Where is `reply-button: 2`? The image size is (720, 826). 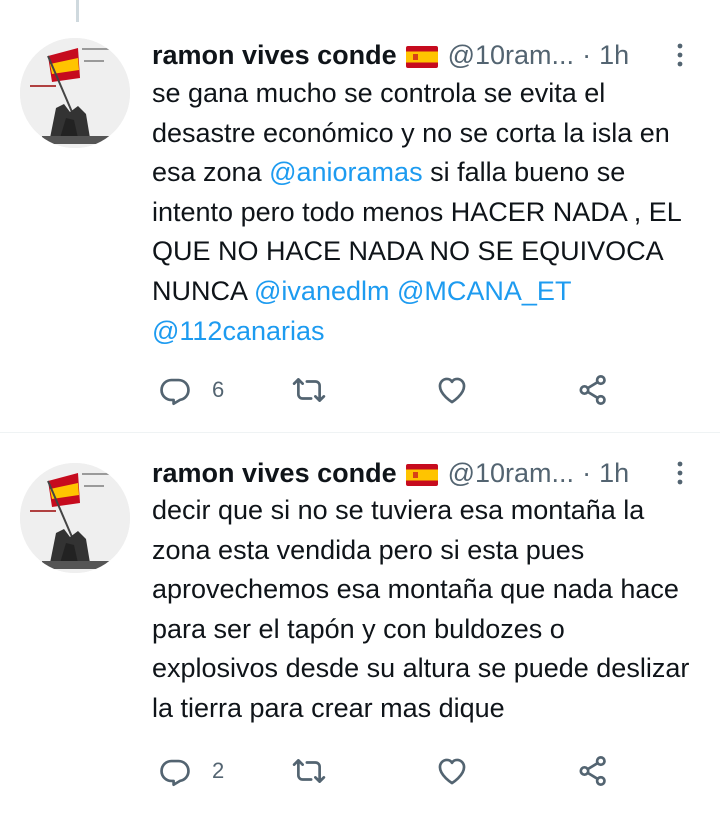 reply-button: 2 is located at coordinates (191, 771).